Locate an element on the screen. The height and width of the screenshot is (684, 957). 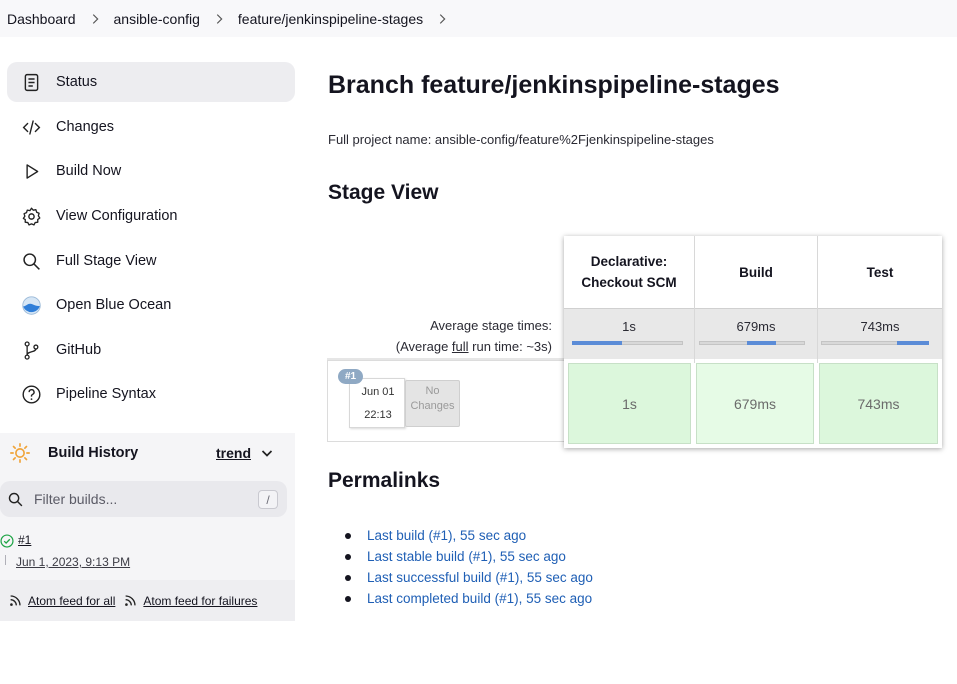
stage-cell-time: 1s is located at coordinates (629, 403).